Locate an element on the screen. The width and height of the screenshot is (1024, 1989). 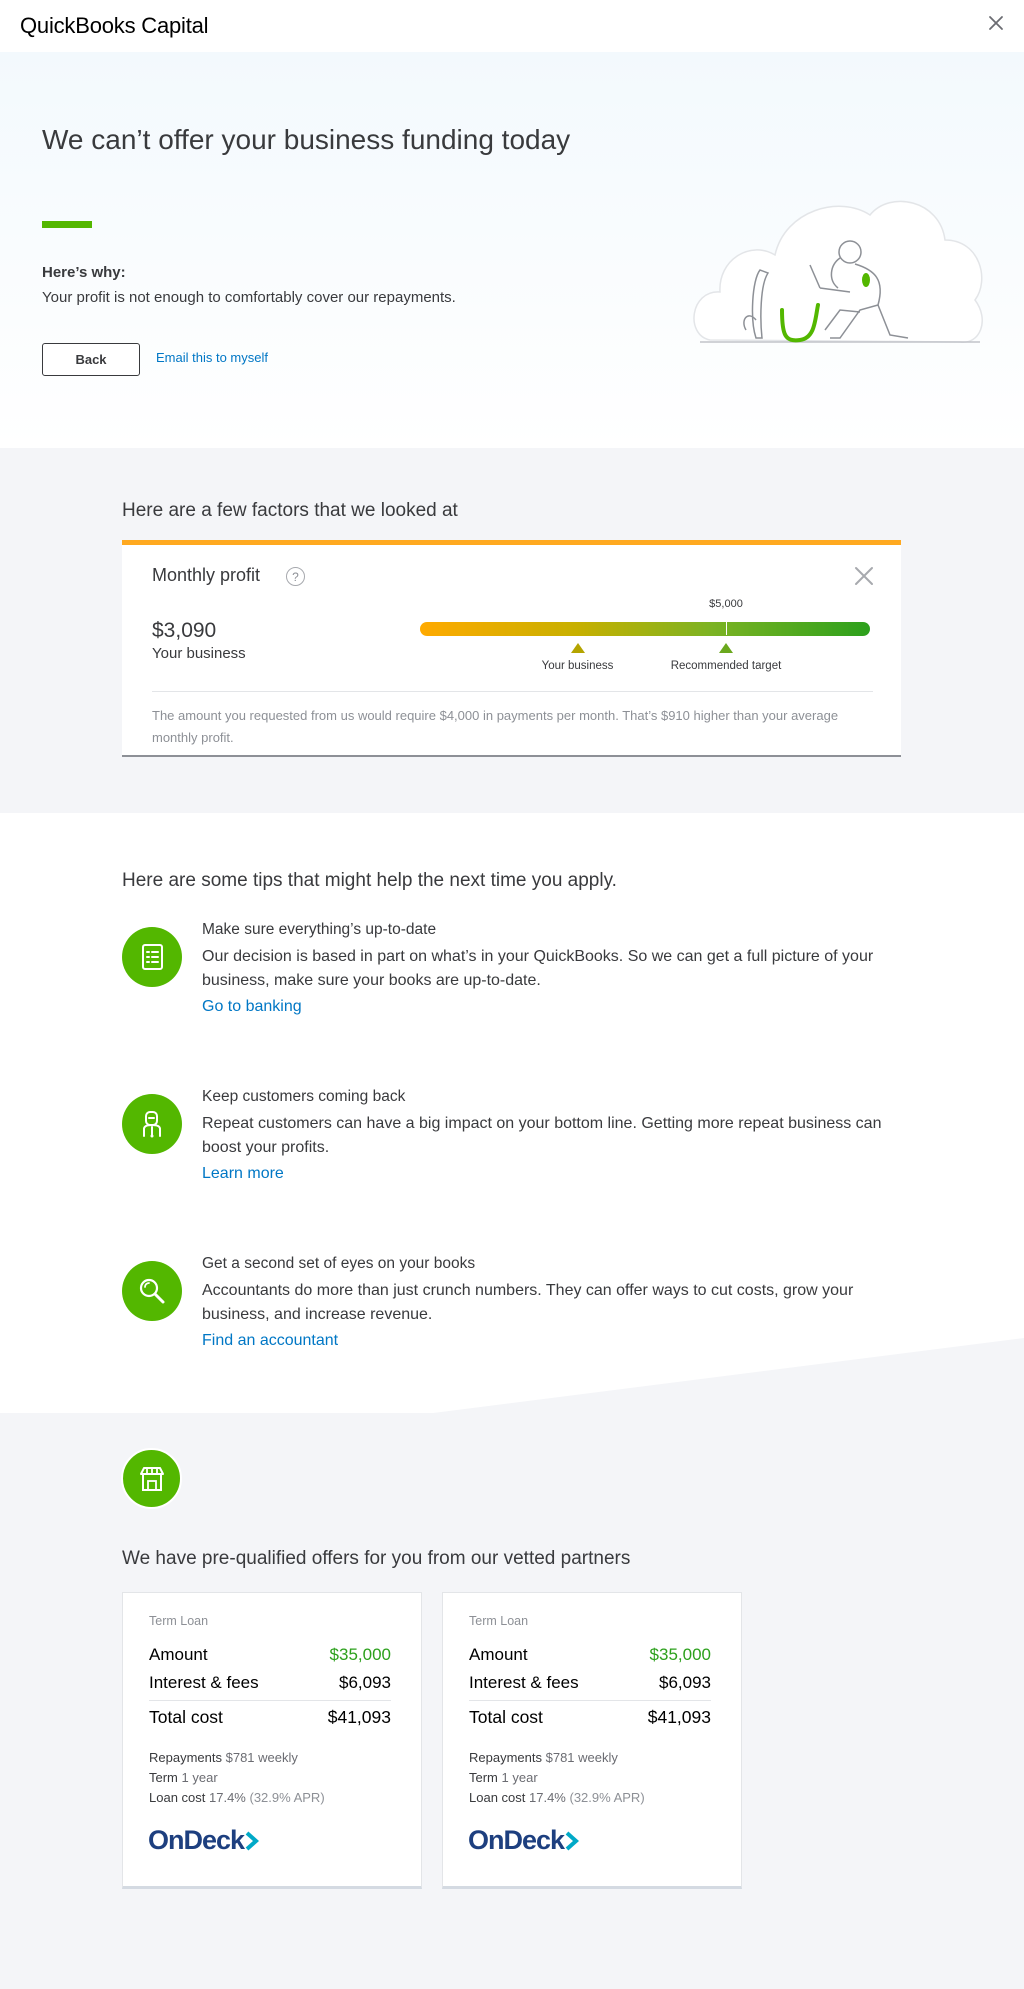
storefront-icon is located at coordinates (151, 1478).